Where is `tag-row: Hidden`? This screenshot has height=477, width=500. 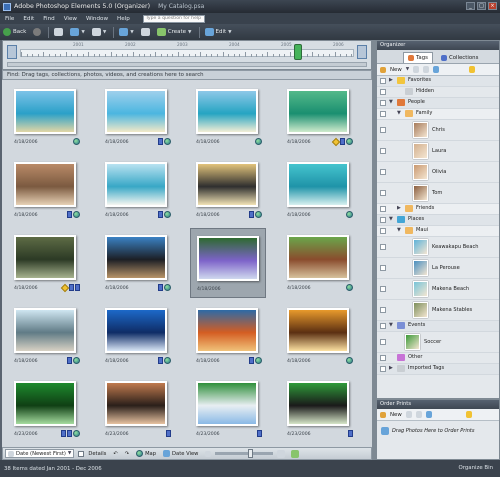 tag-row: Hidden is located at coordinates (438, 92).